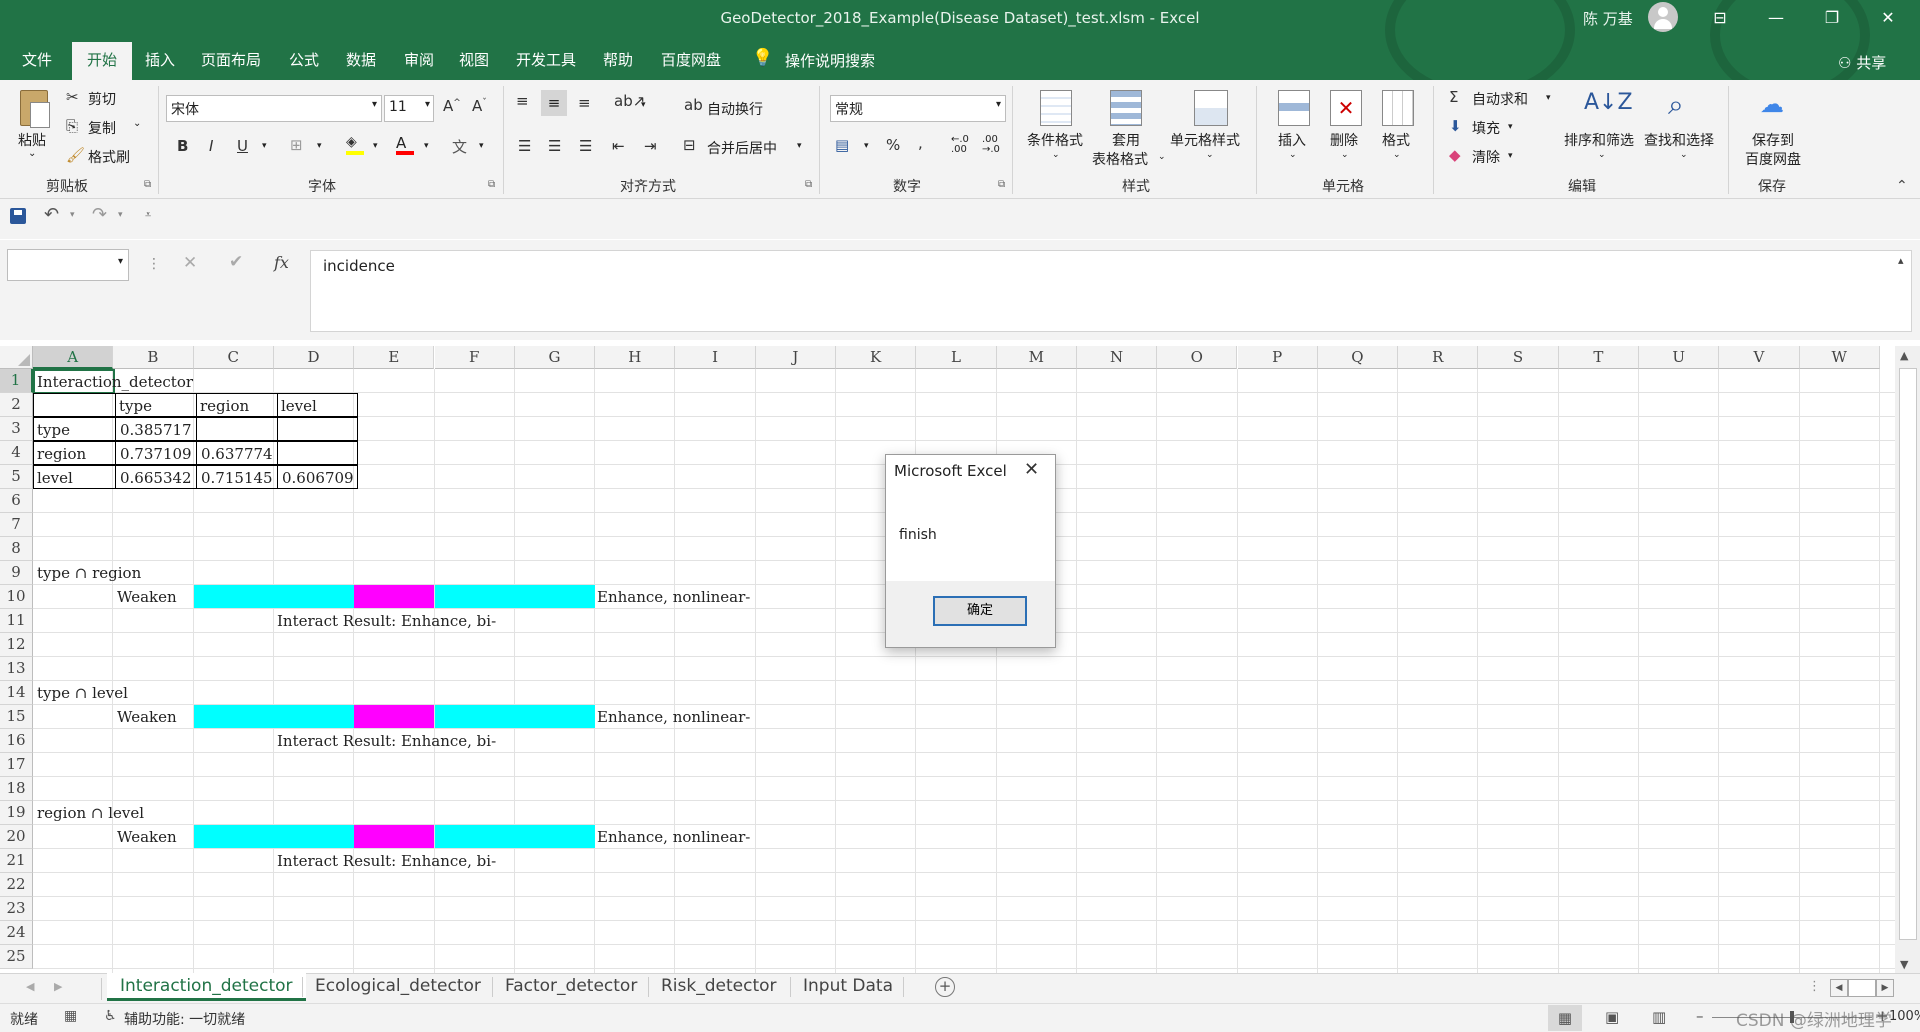 The height and width of the screenshot is (1032, 1920). Describe the element at coordinates (16, 525) in the screenshot. I see `row-header-7: 7` at that location.